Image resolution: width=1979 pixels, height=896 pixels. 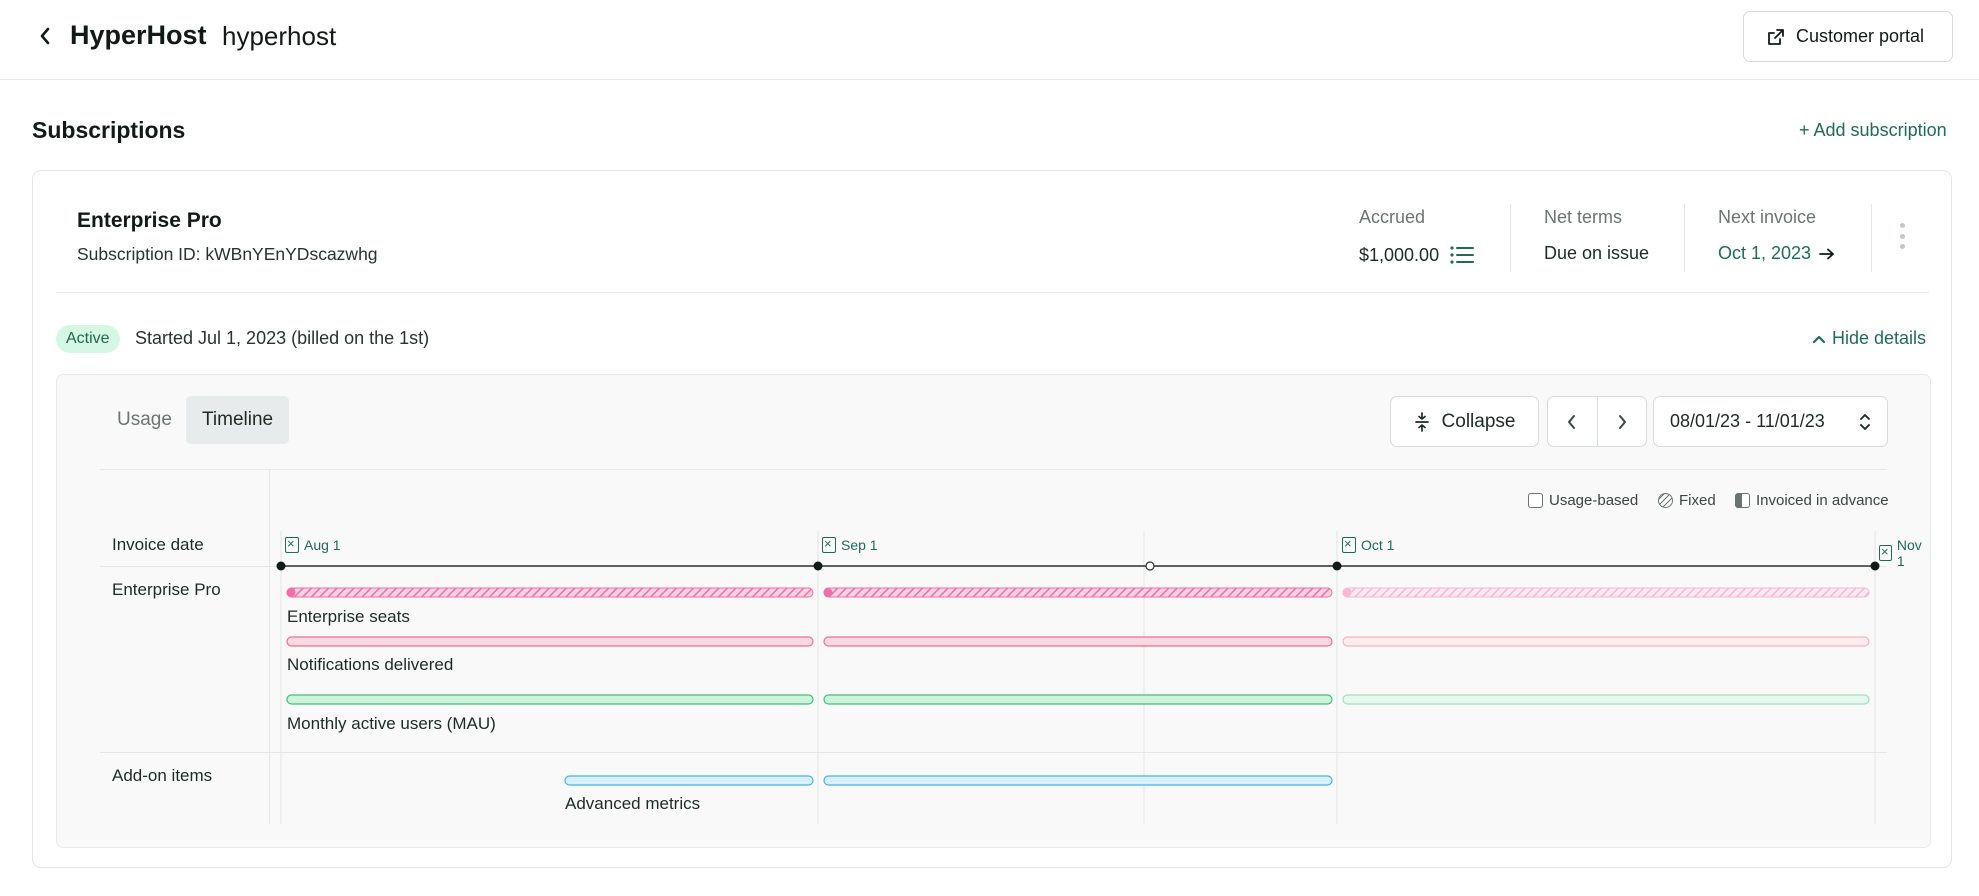 I want to click on enterprise-seats-bars, so click(x=1078, y=592).